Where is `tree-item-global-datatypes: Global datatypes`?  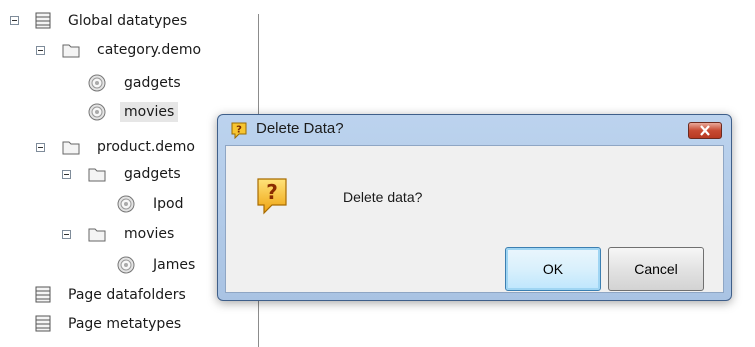
tree-item-global-datatypes: Global datatypes is located at coordinates (129, 21).